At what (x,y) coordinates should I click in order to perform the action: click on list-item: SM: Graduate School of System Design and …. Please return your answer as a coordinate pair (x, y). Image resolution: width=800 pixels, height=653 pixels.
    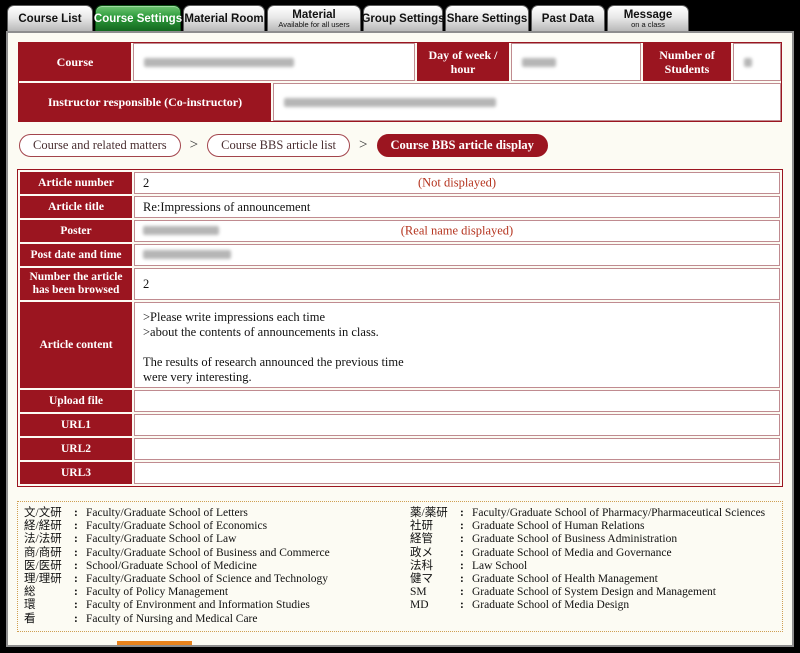
    Looking at the image, I should click on (563, 592).